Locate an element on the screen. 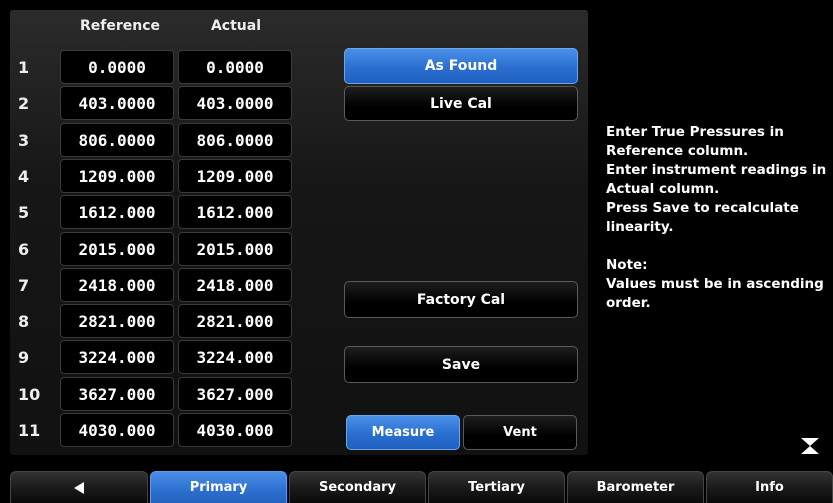 The height and width of the screenshot is (503, 833). actual-cell: 2015.000 is located at coordinates (235, 249).